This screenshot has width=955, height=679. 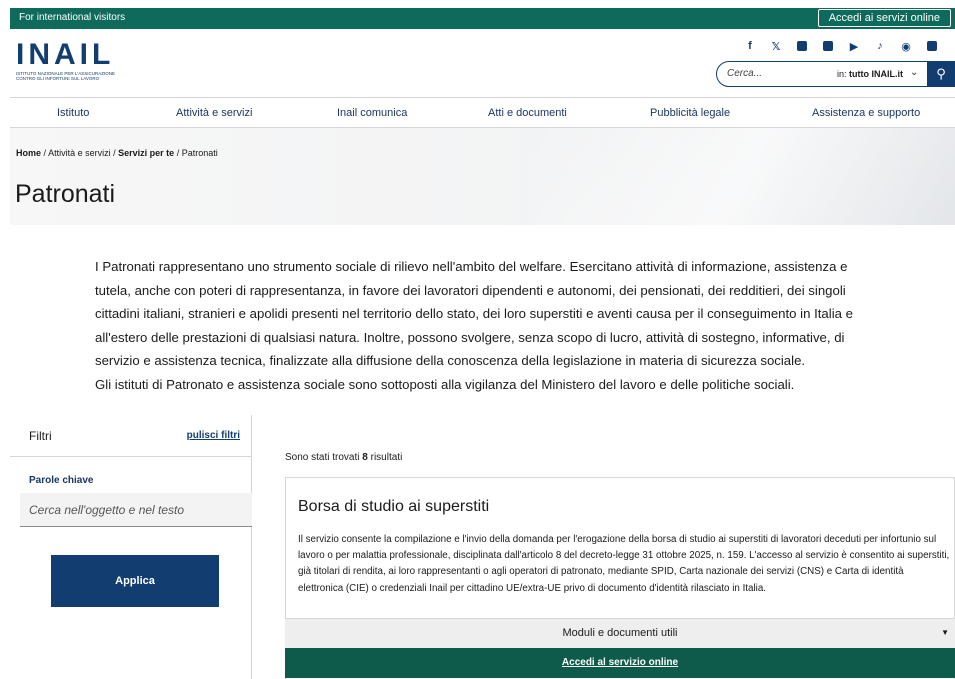 I want to click on nav-item-pubblicita-legale: Pubblicità legale, so click(x=690, y=113).